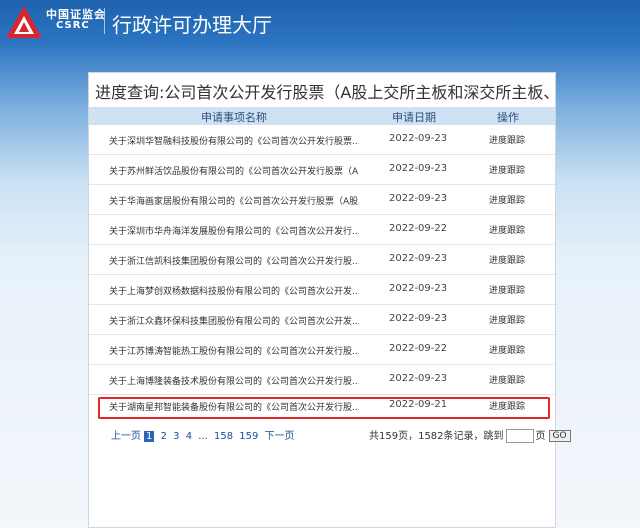 This screenshot has height=528, width=640. Describe the element at coordinates (540, 436) in the screenshot. I see `page-suffix: 页` at that location.